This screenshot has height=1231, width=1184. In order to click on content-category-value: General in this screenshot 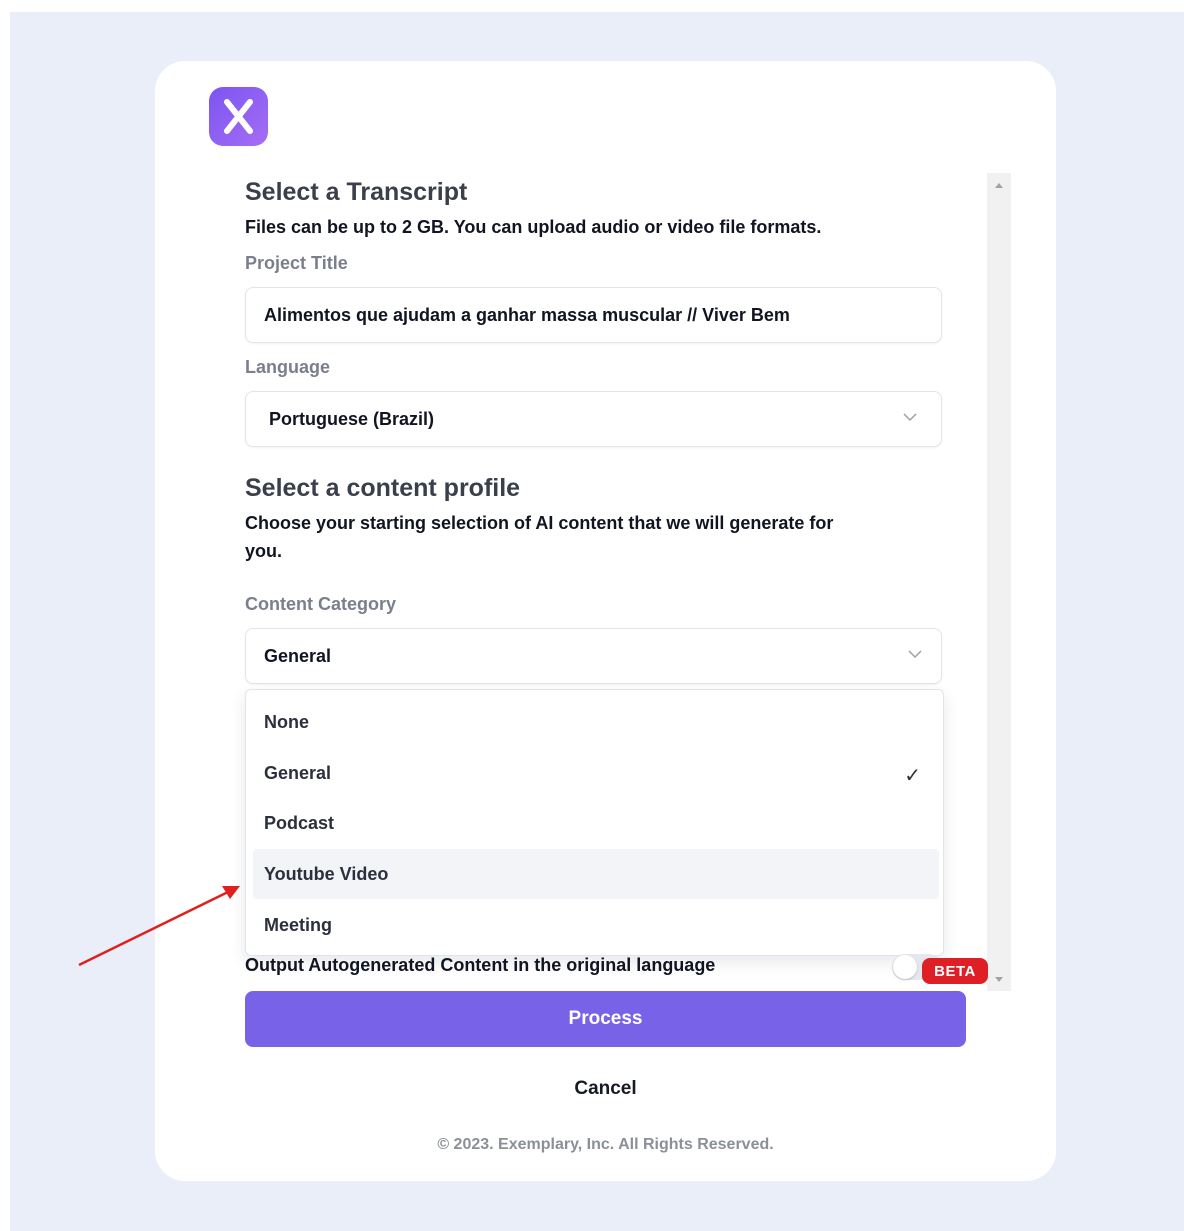, I will do `click(298, 655)`.